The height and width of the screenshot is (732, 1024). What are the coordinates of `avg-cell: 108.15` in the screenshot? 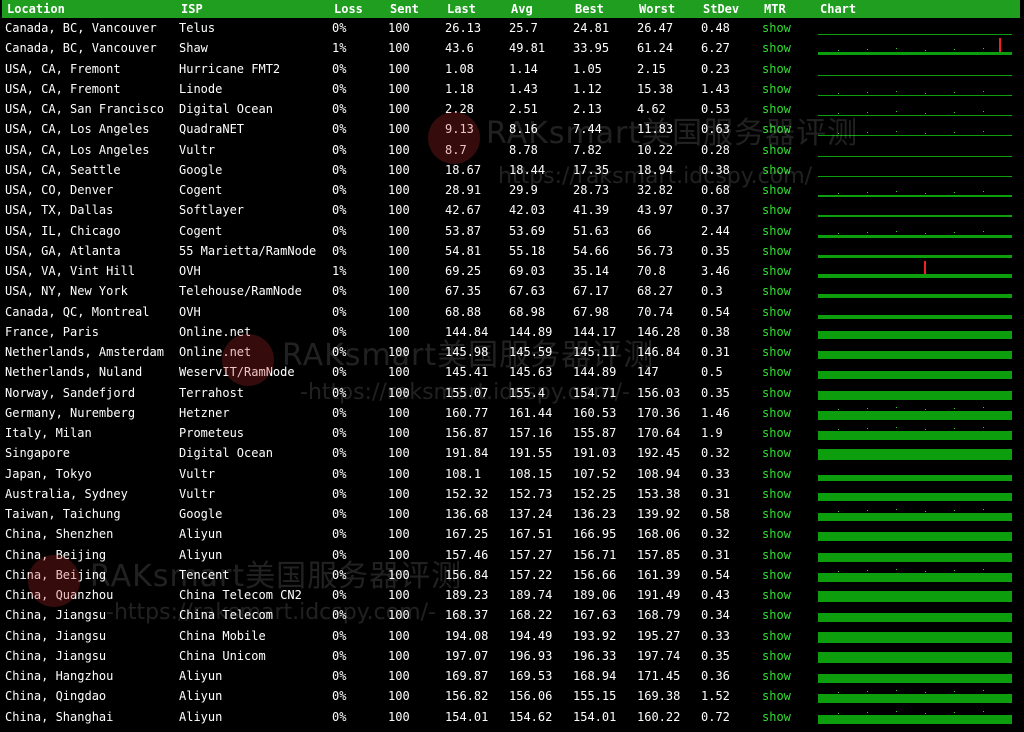 It's located at (531, 473).